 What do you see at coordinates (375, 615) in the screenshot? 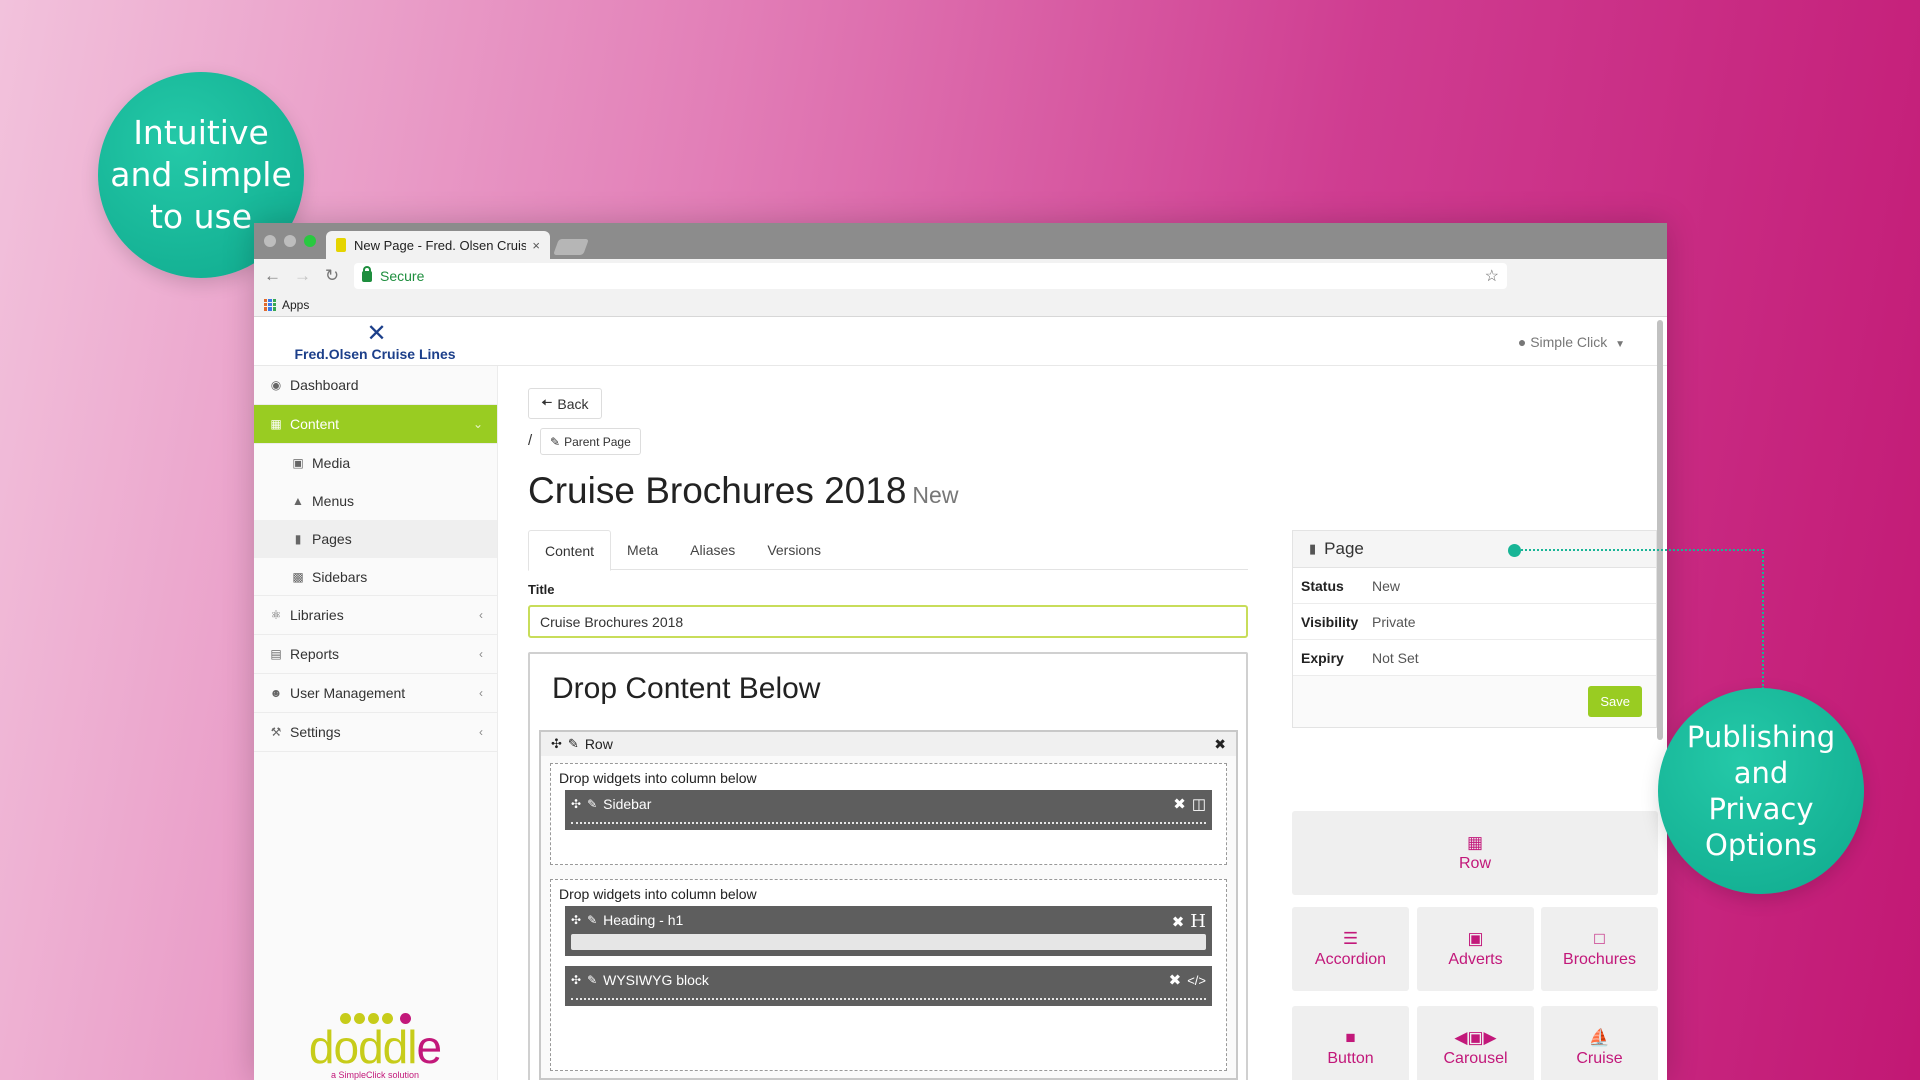
I see `sidebar-item-libraries: ⚛ Libraries ‹` at bounding box center [375, 615].